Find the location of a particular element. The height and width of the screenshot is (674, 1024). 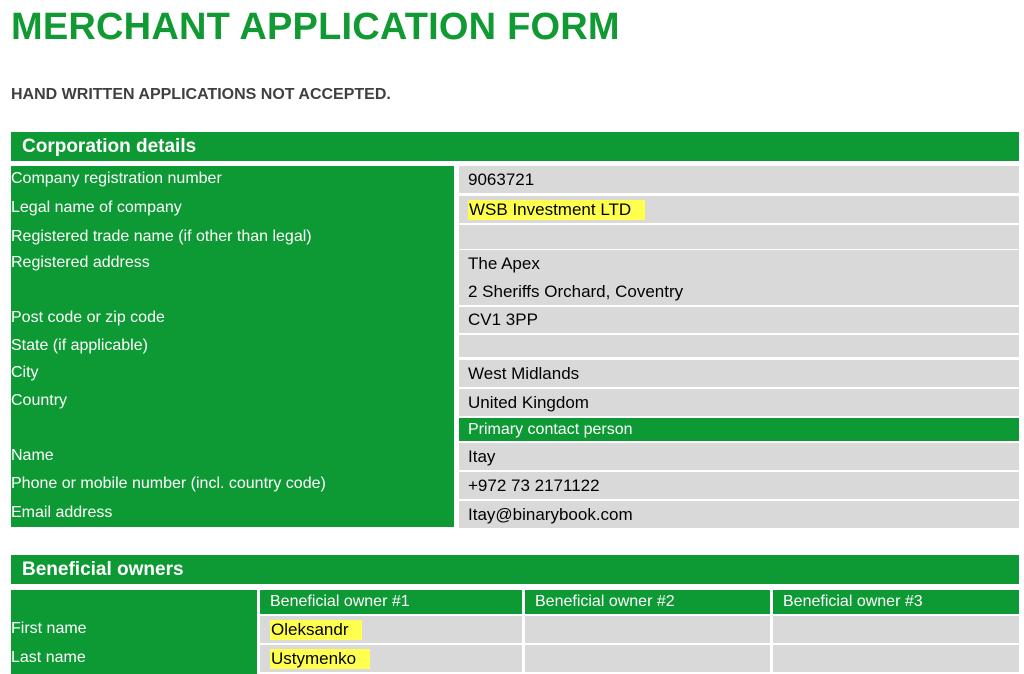

field-registration-number: 9063721 is located at coordinates (739, 179).